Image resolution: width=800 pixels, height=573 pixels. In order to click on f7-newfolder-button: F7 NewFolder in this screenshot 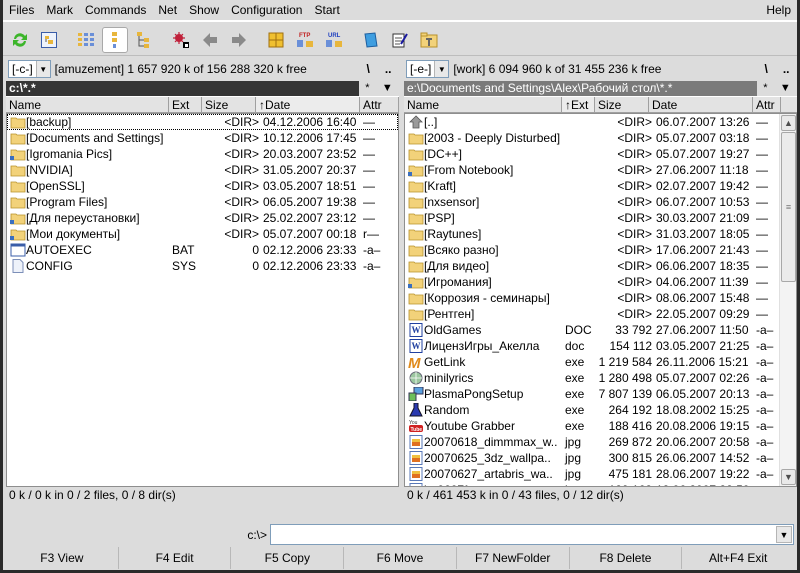, I will do `click(513, 558)`.